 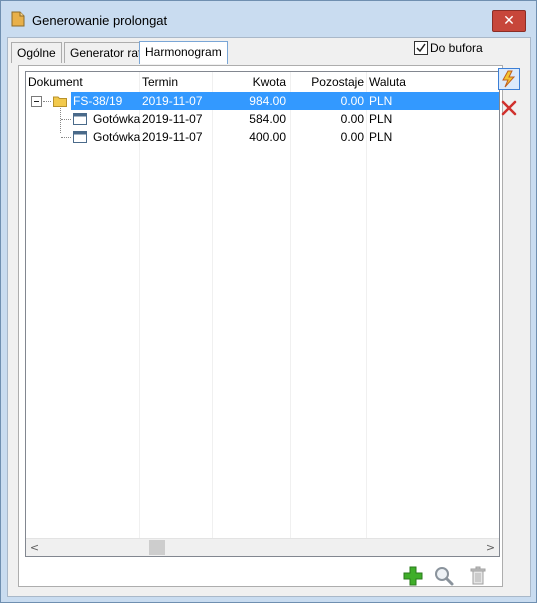 What do you see at coordinates (106, 52) in the screenshot?
I see `tab-generator-rat: Generator rat` at bounding box center [106, 52].